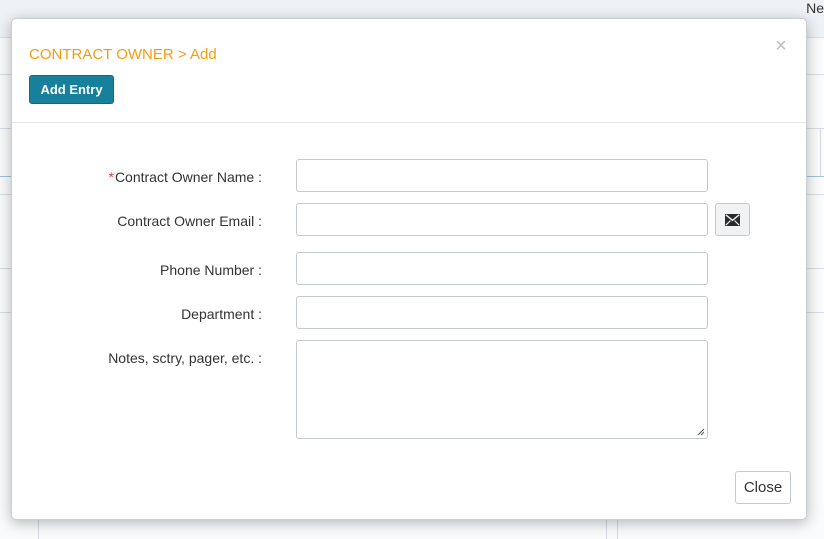 Image resolution: width=824 pixels, height=539 pixels. I want to click on owner-email-input, so click(502, 219).